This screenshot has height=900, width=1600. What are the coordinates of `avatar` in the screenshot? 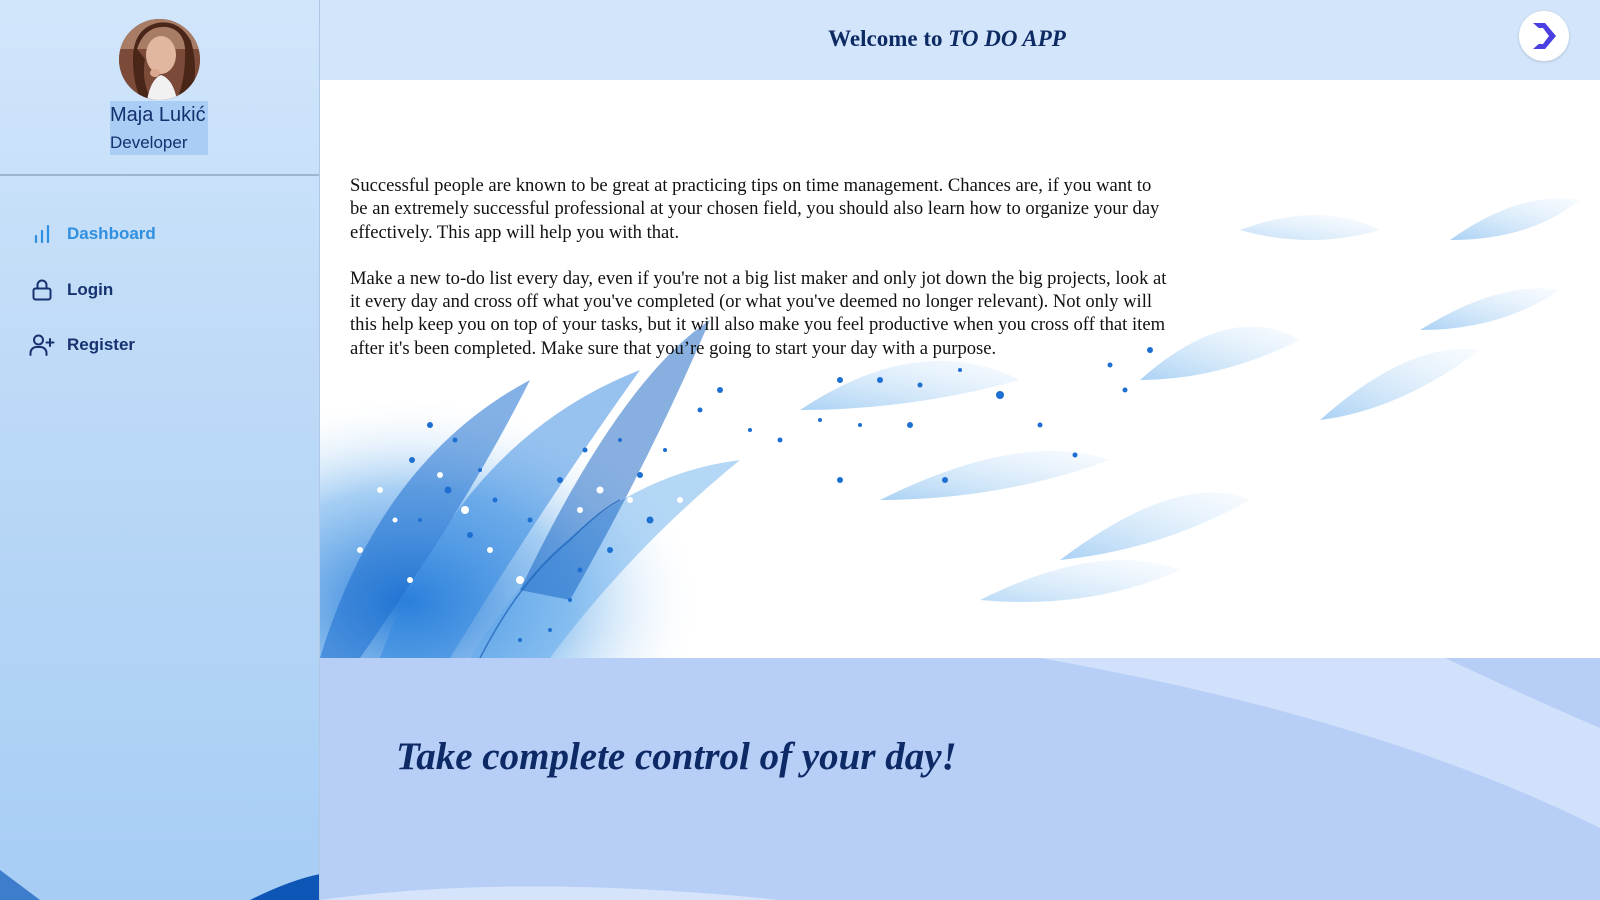 It's located at (159, 59).